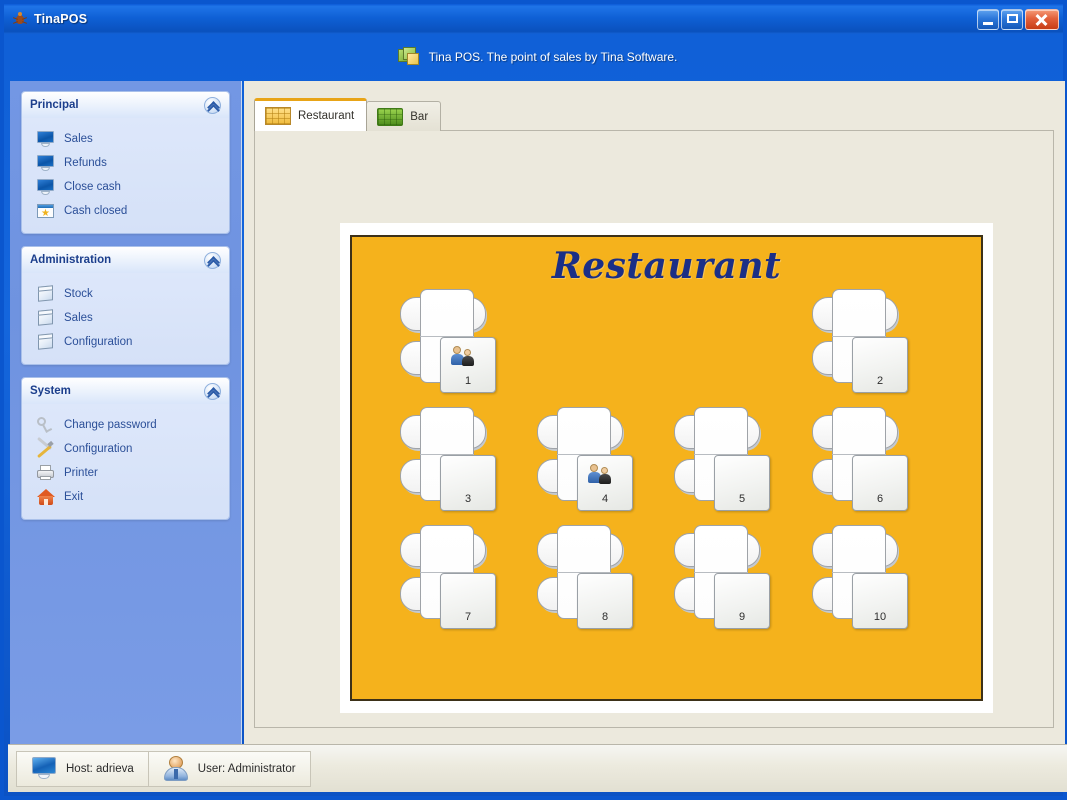 This screenshot has width=1067, height=800. I want to click on bar-green-icon, so click(390, 116).